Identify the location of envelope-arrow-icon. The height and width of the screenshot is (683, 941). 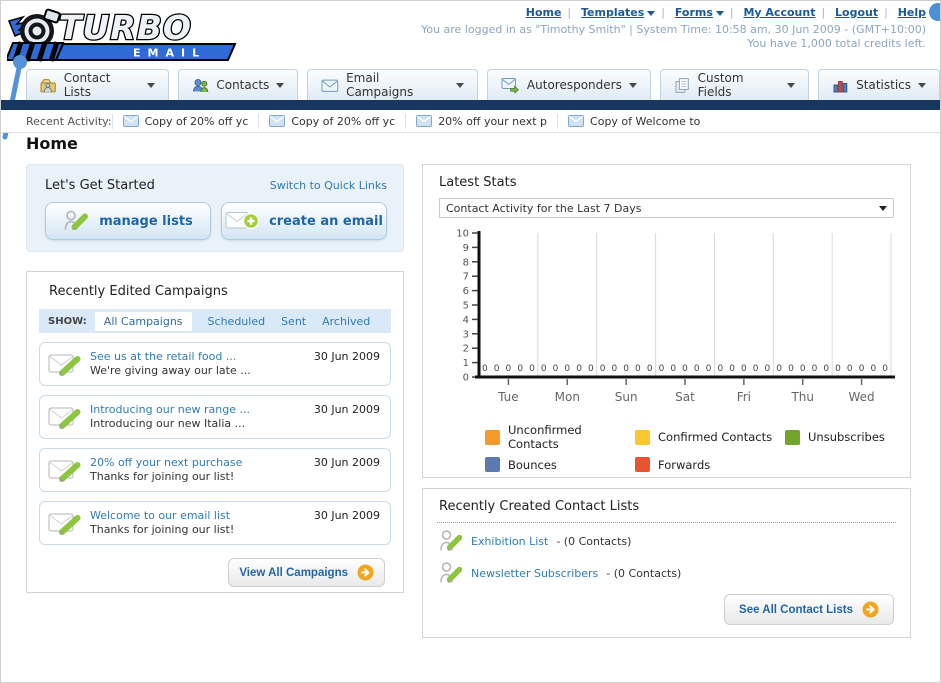
(510, 85).